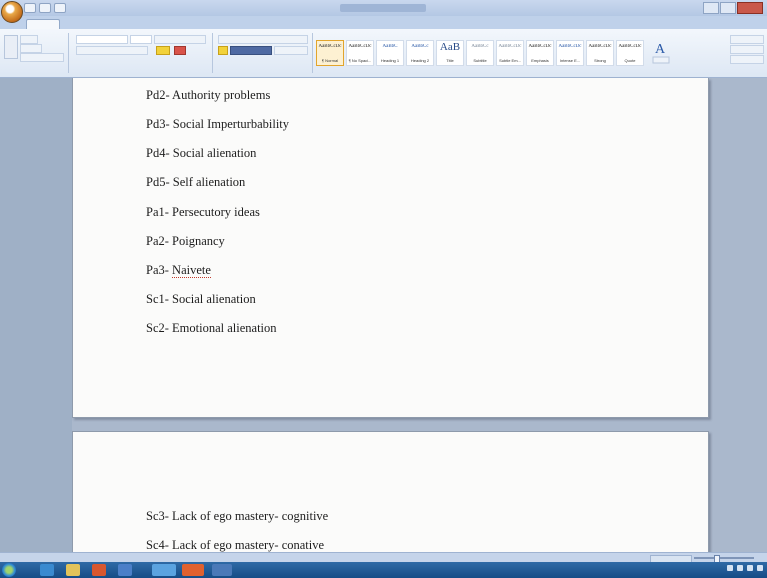 This screenshot has width=767, height=578. What do you see at coordinates (29, 39) in the screenshot?
I see `cut-icon` at bounding box center [29, 39].